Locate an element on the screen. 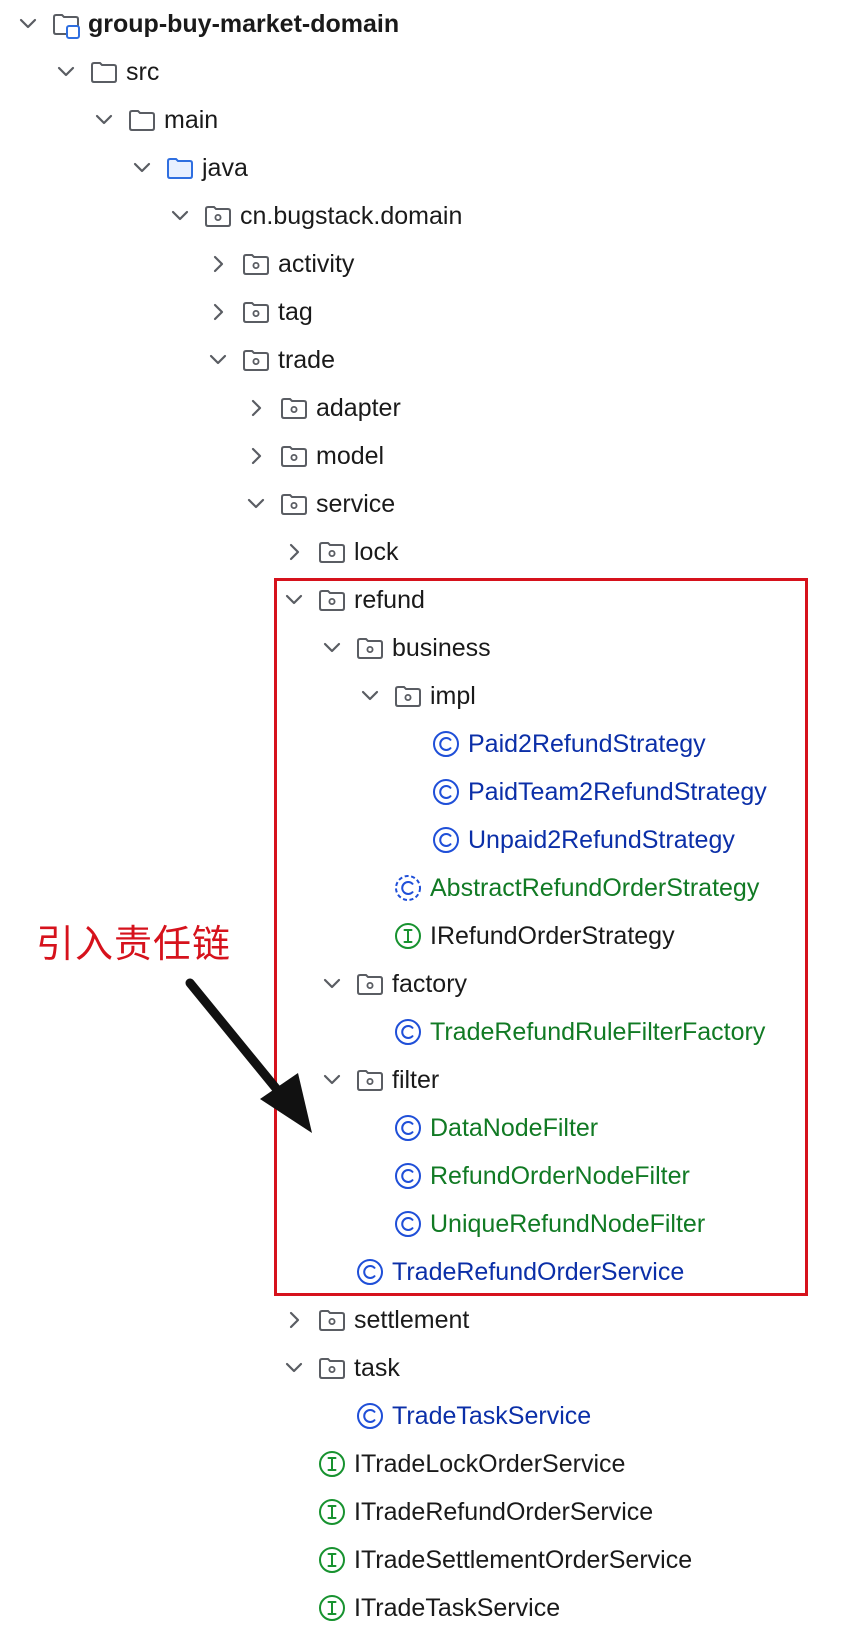  tree-item-label: task is located at coordinates (377, 1368).